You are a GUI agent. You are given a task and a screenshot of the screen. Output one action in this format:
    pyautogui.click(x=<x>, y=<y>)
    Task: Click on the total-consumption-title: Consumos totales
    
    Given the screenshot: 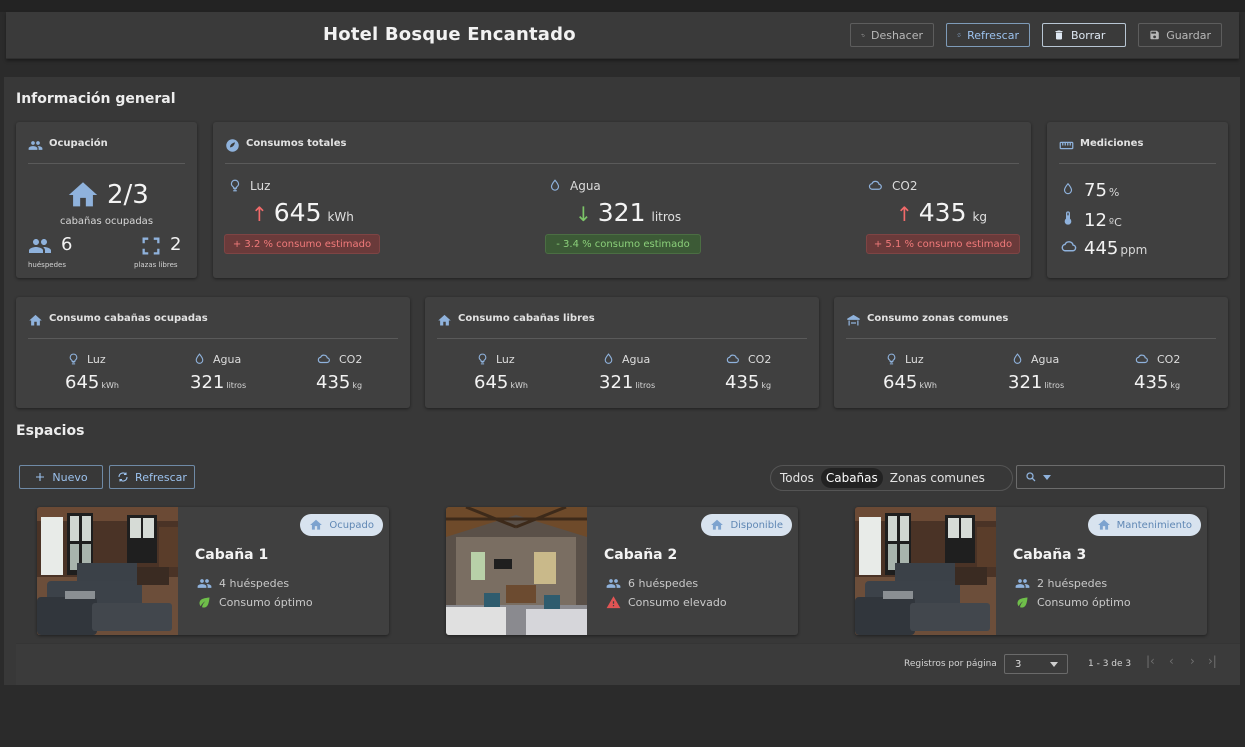 What is the action you would take?
    pyautogui.click(x=296, y=143)
    